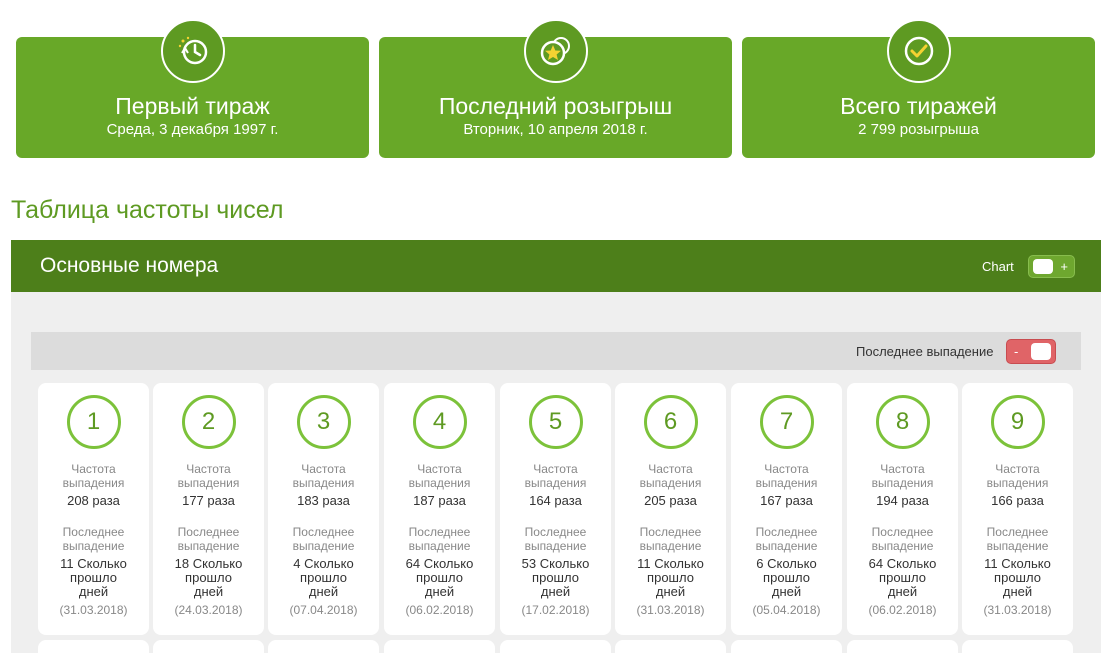 The width and height of the screenshot is (1104, 660). I want to click on frequency-value: 187 раза, so click(439, 500).